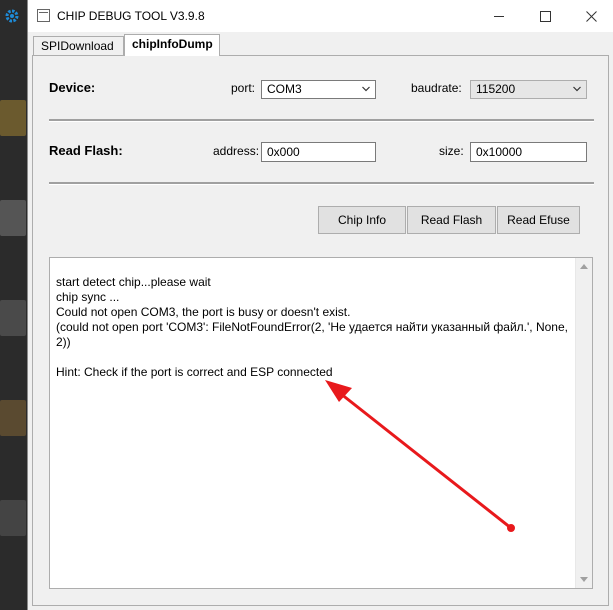 This screenshot has width=613, height=610. I want to click on close-icon, so click(591, 16).